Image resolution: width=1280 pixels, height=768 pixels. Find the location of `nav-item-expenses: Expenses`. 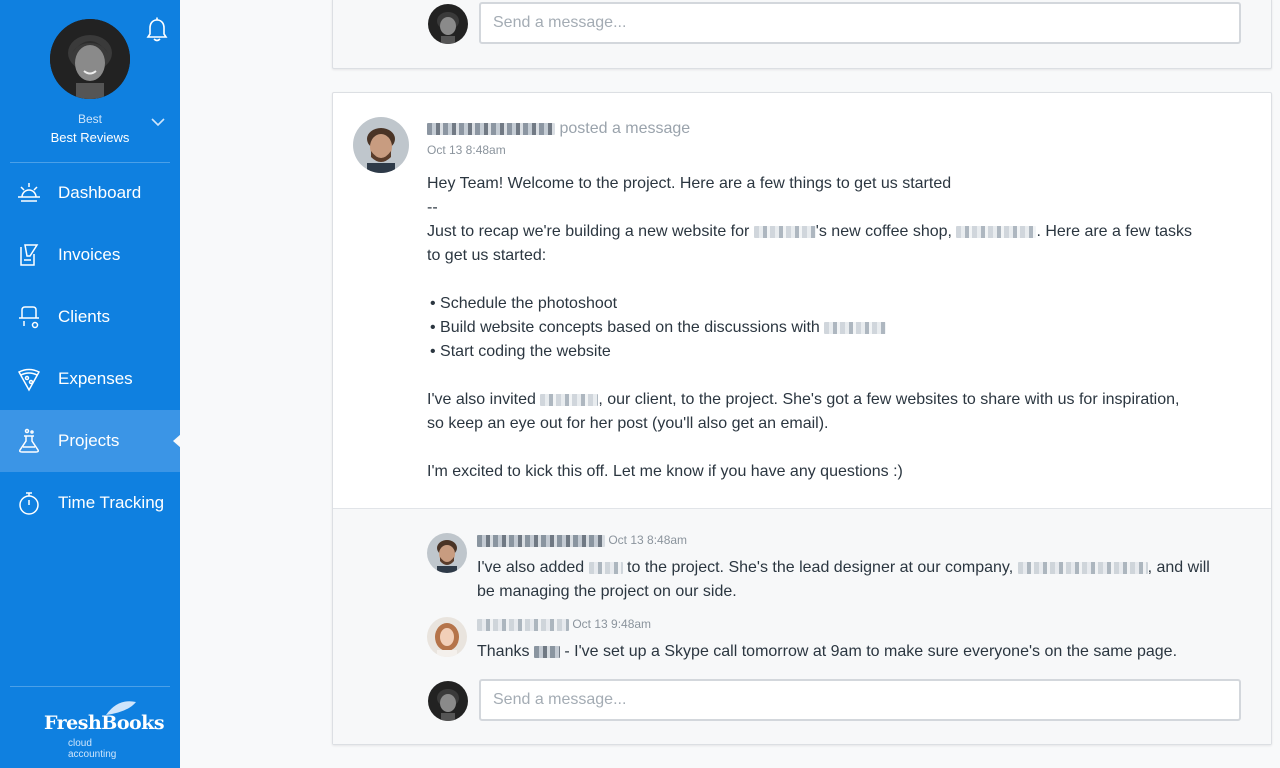

nav-item-expenses: Expenses is located at coordinates (90, 379).